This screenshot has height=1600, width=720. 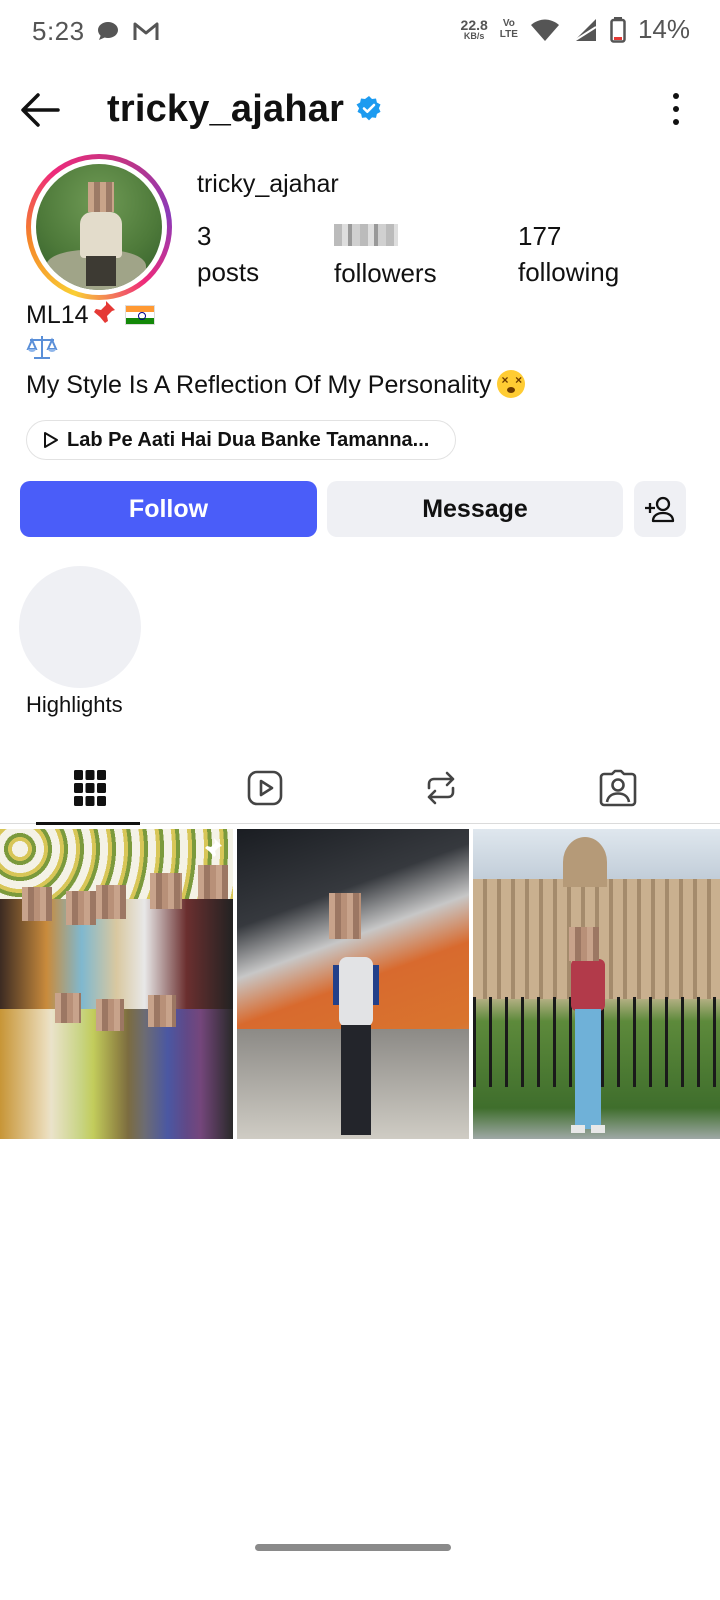 I want to click on tab-tagged, so click(x=618, y=788).